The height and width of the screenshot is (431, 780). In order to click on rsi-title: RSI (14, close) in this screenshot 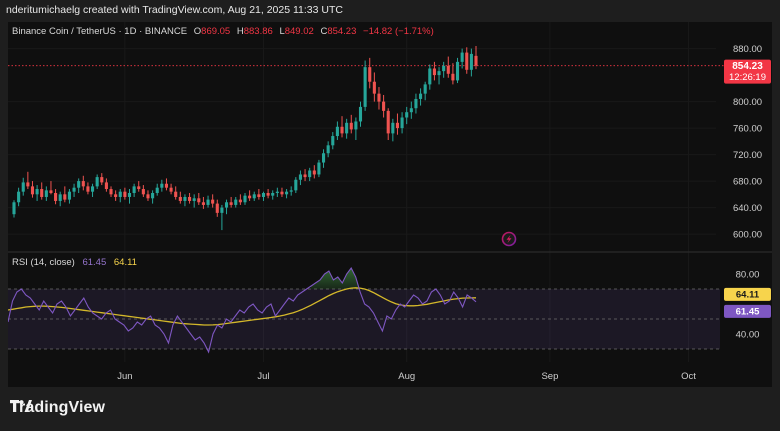, I will do `click(43, 262)`.